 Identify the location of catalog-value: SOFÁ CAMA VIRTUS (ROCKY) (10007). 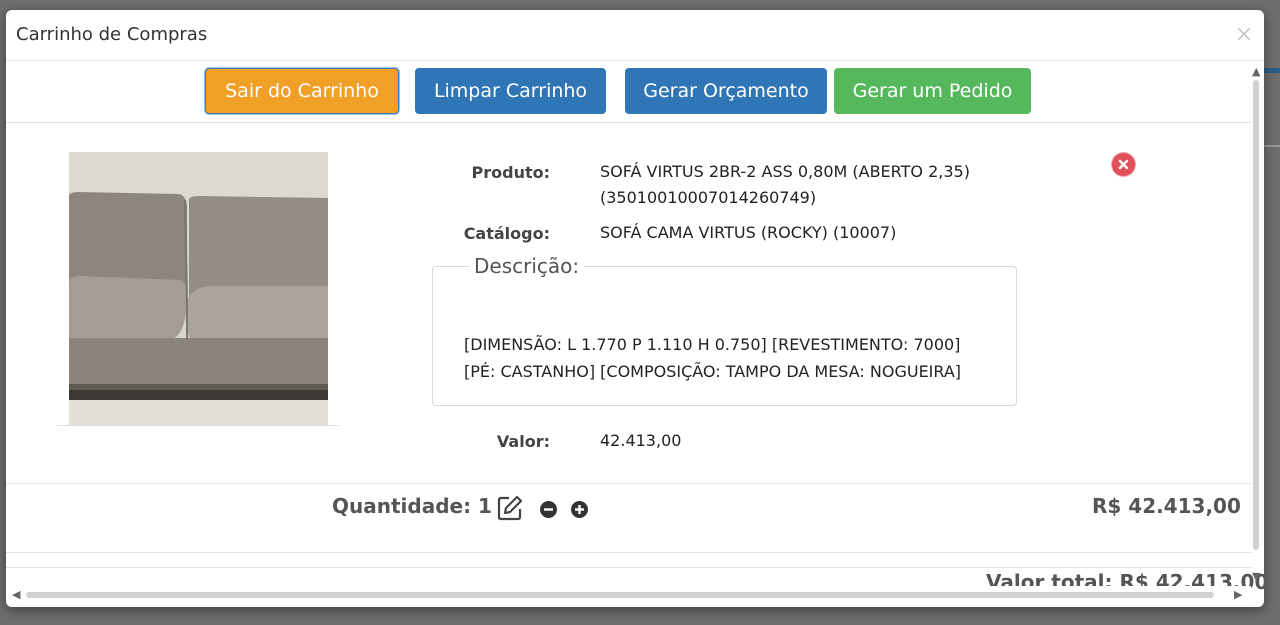
(748, 232).